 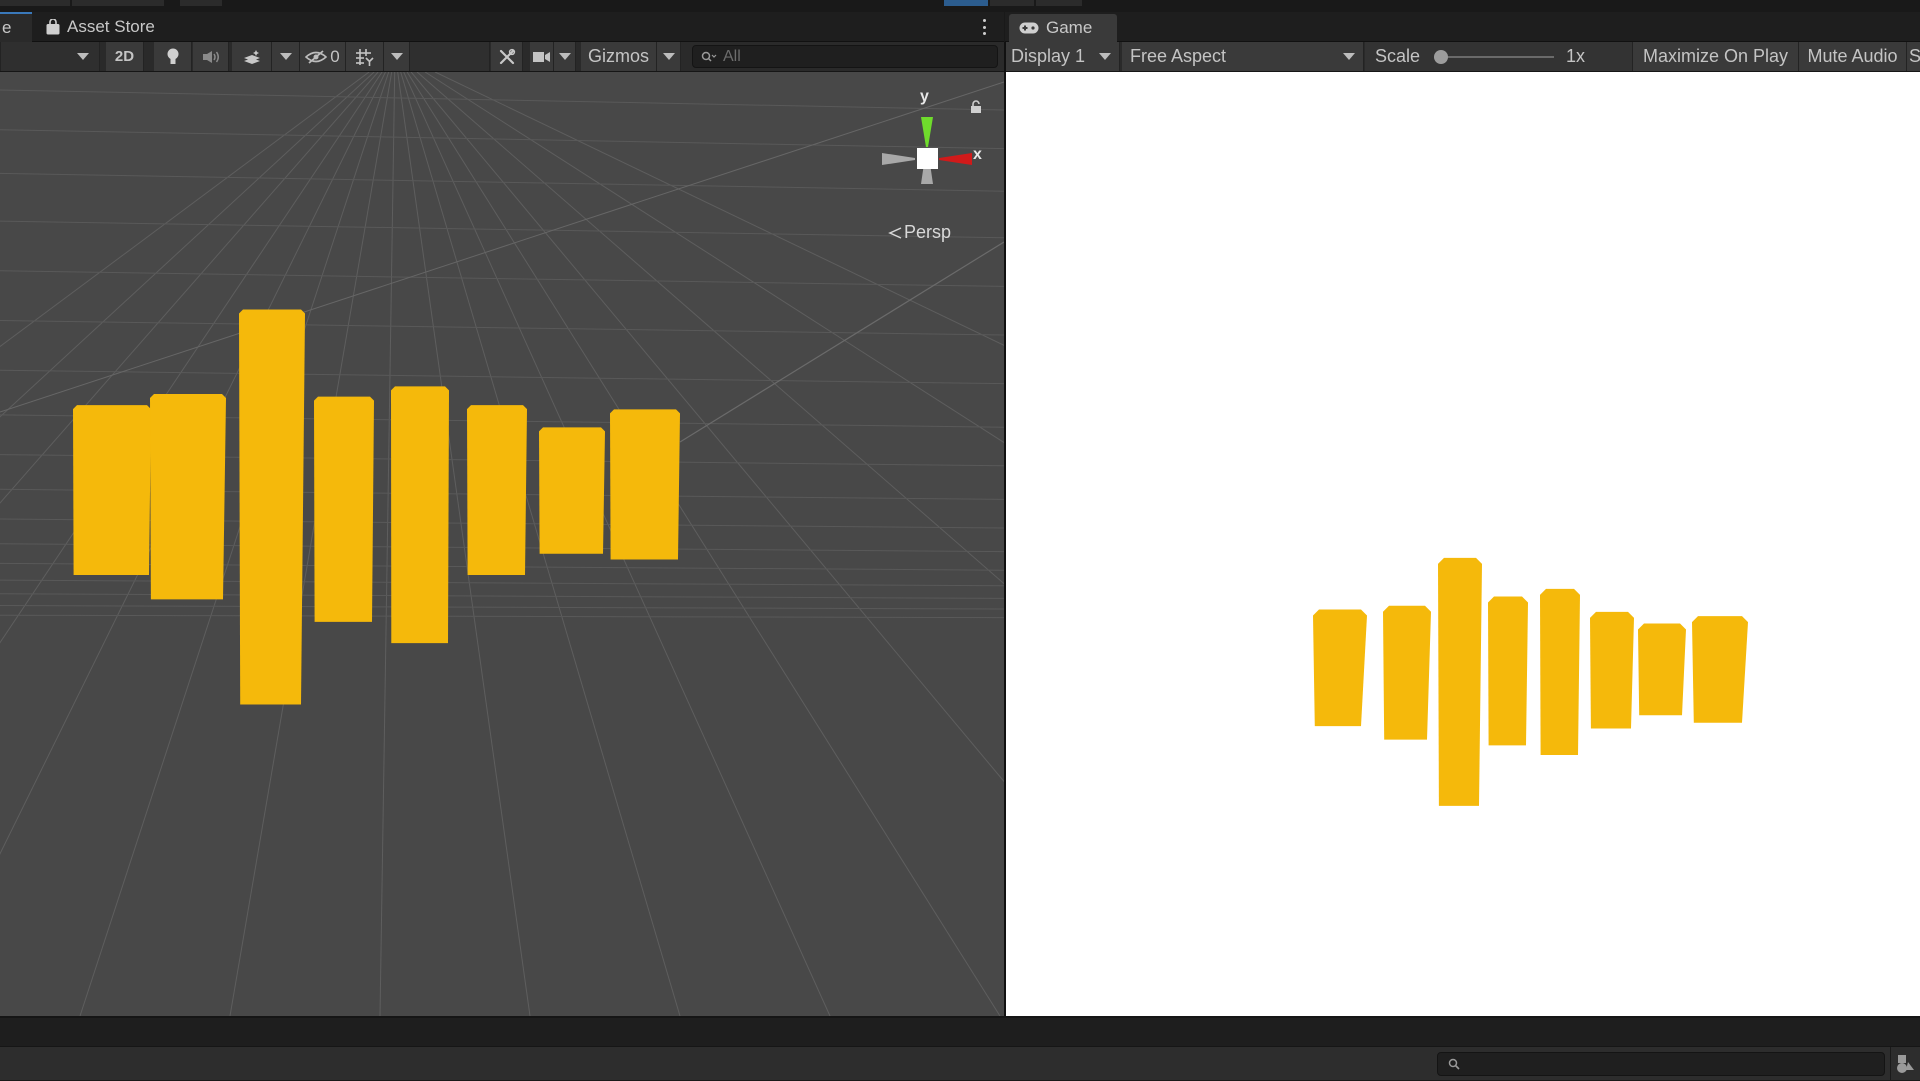 What do you see at coordinates (984, 27) in the screenshot?
I see `more-options-icon` at bounding box center [984, 27].